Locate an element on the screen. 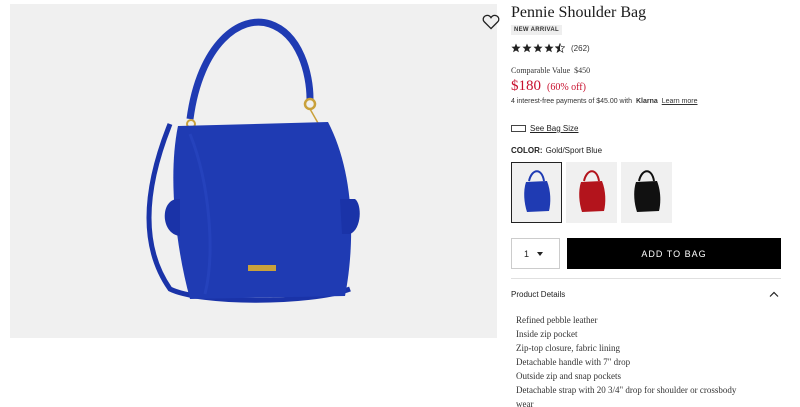 The image size is (800, 407). discount-percent: (60% off) is located at coordinates (566, 87).